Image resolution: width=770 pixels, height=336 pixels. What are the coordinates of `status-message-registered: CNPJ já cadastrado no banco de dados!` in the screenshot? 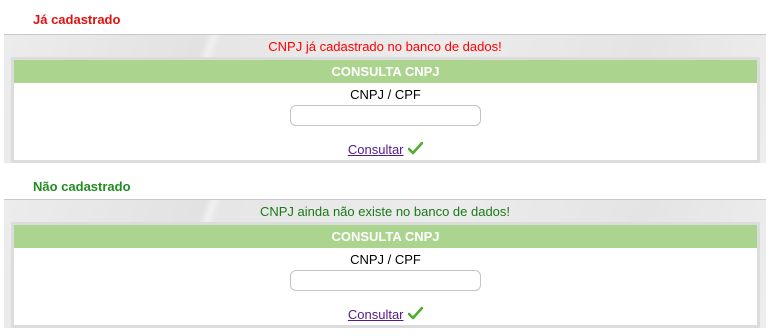 It's located at (385, 46).